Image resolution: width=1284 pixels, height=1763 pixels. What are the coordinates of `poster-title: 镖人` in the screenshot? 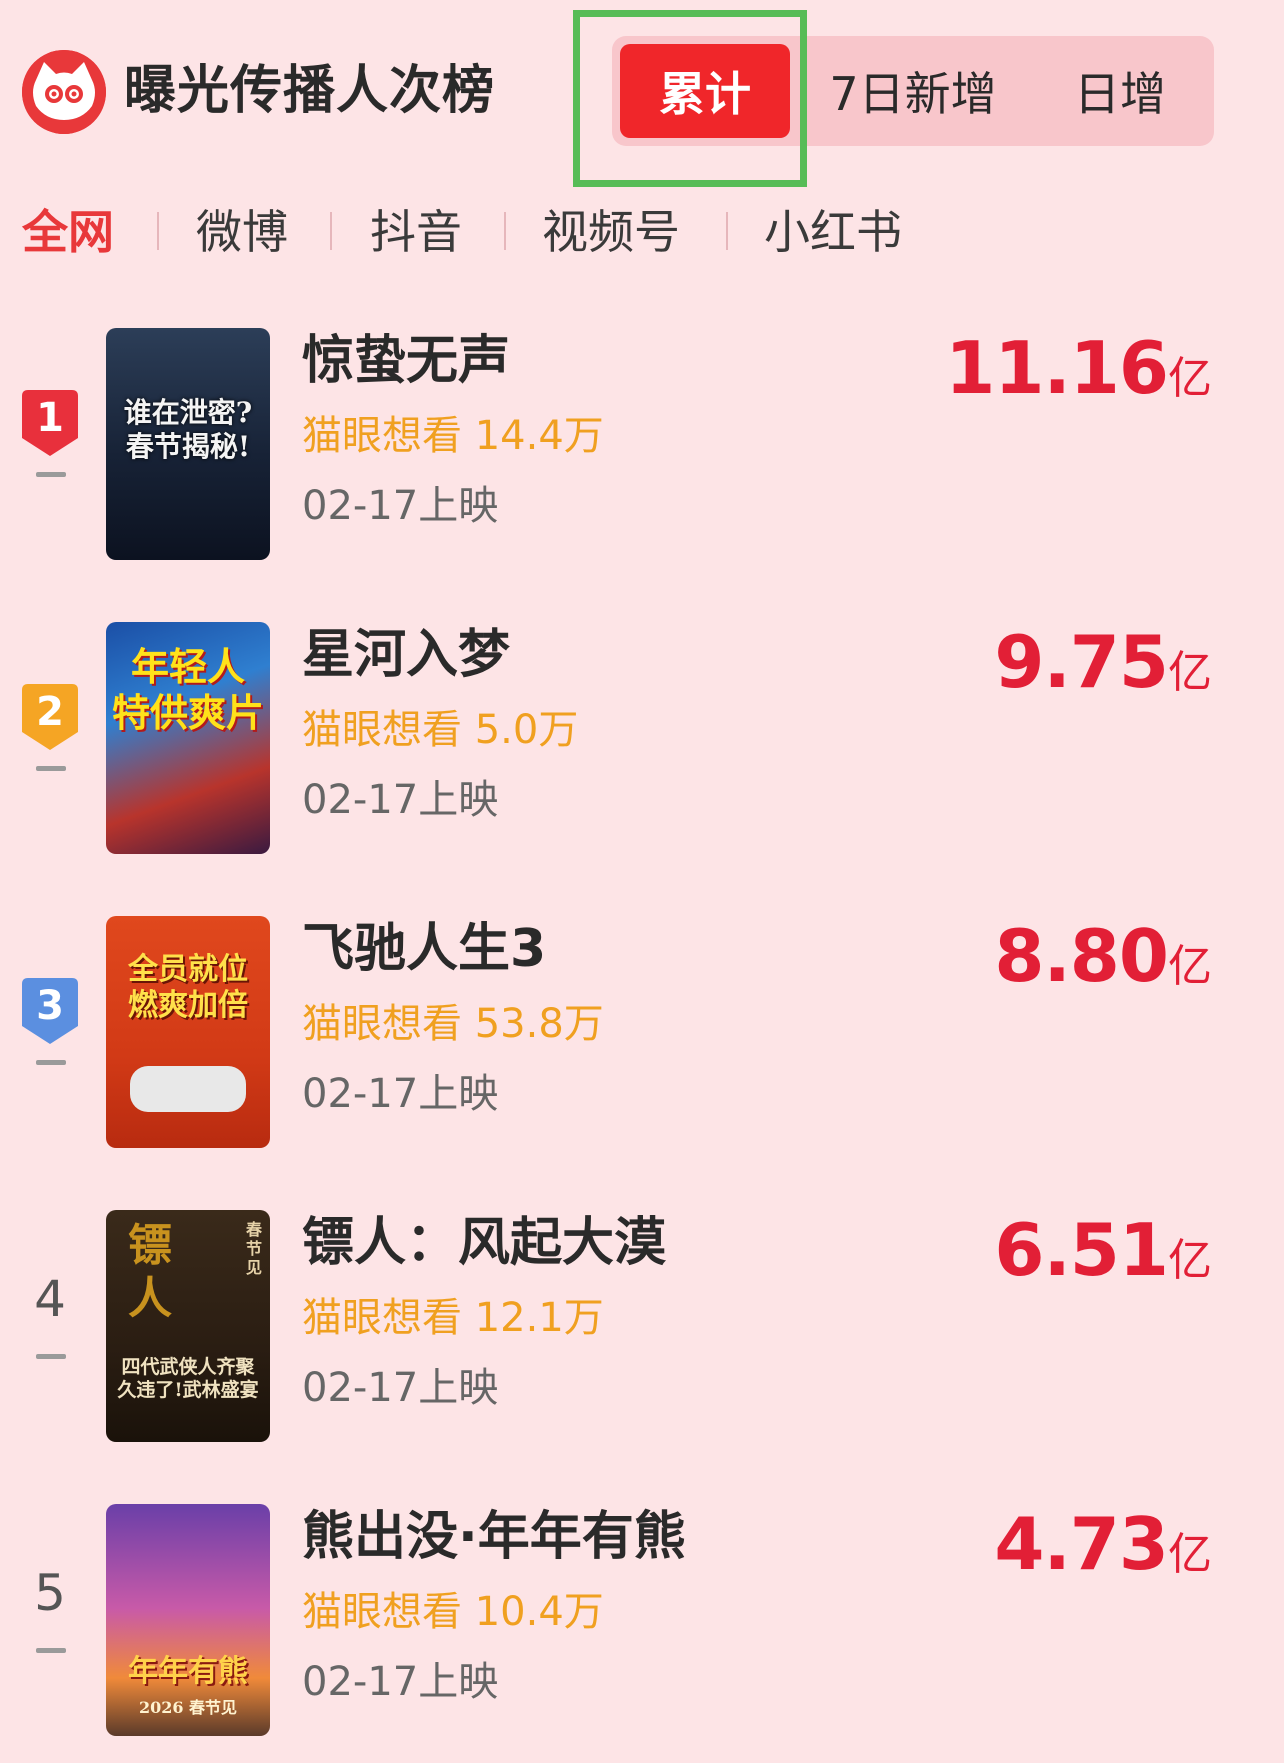 It's located at (150, 1272).